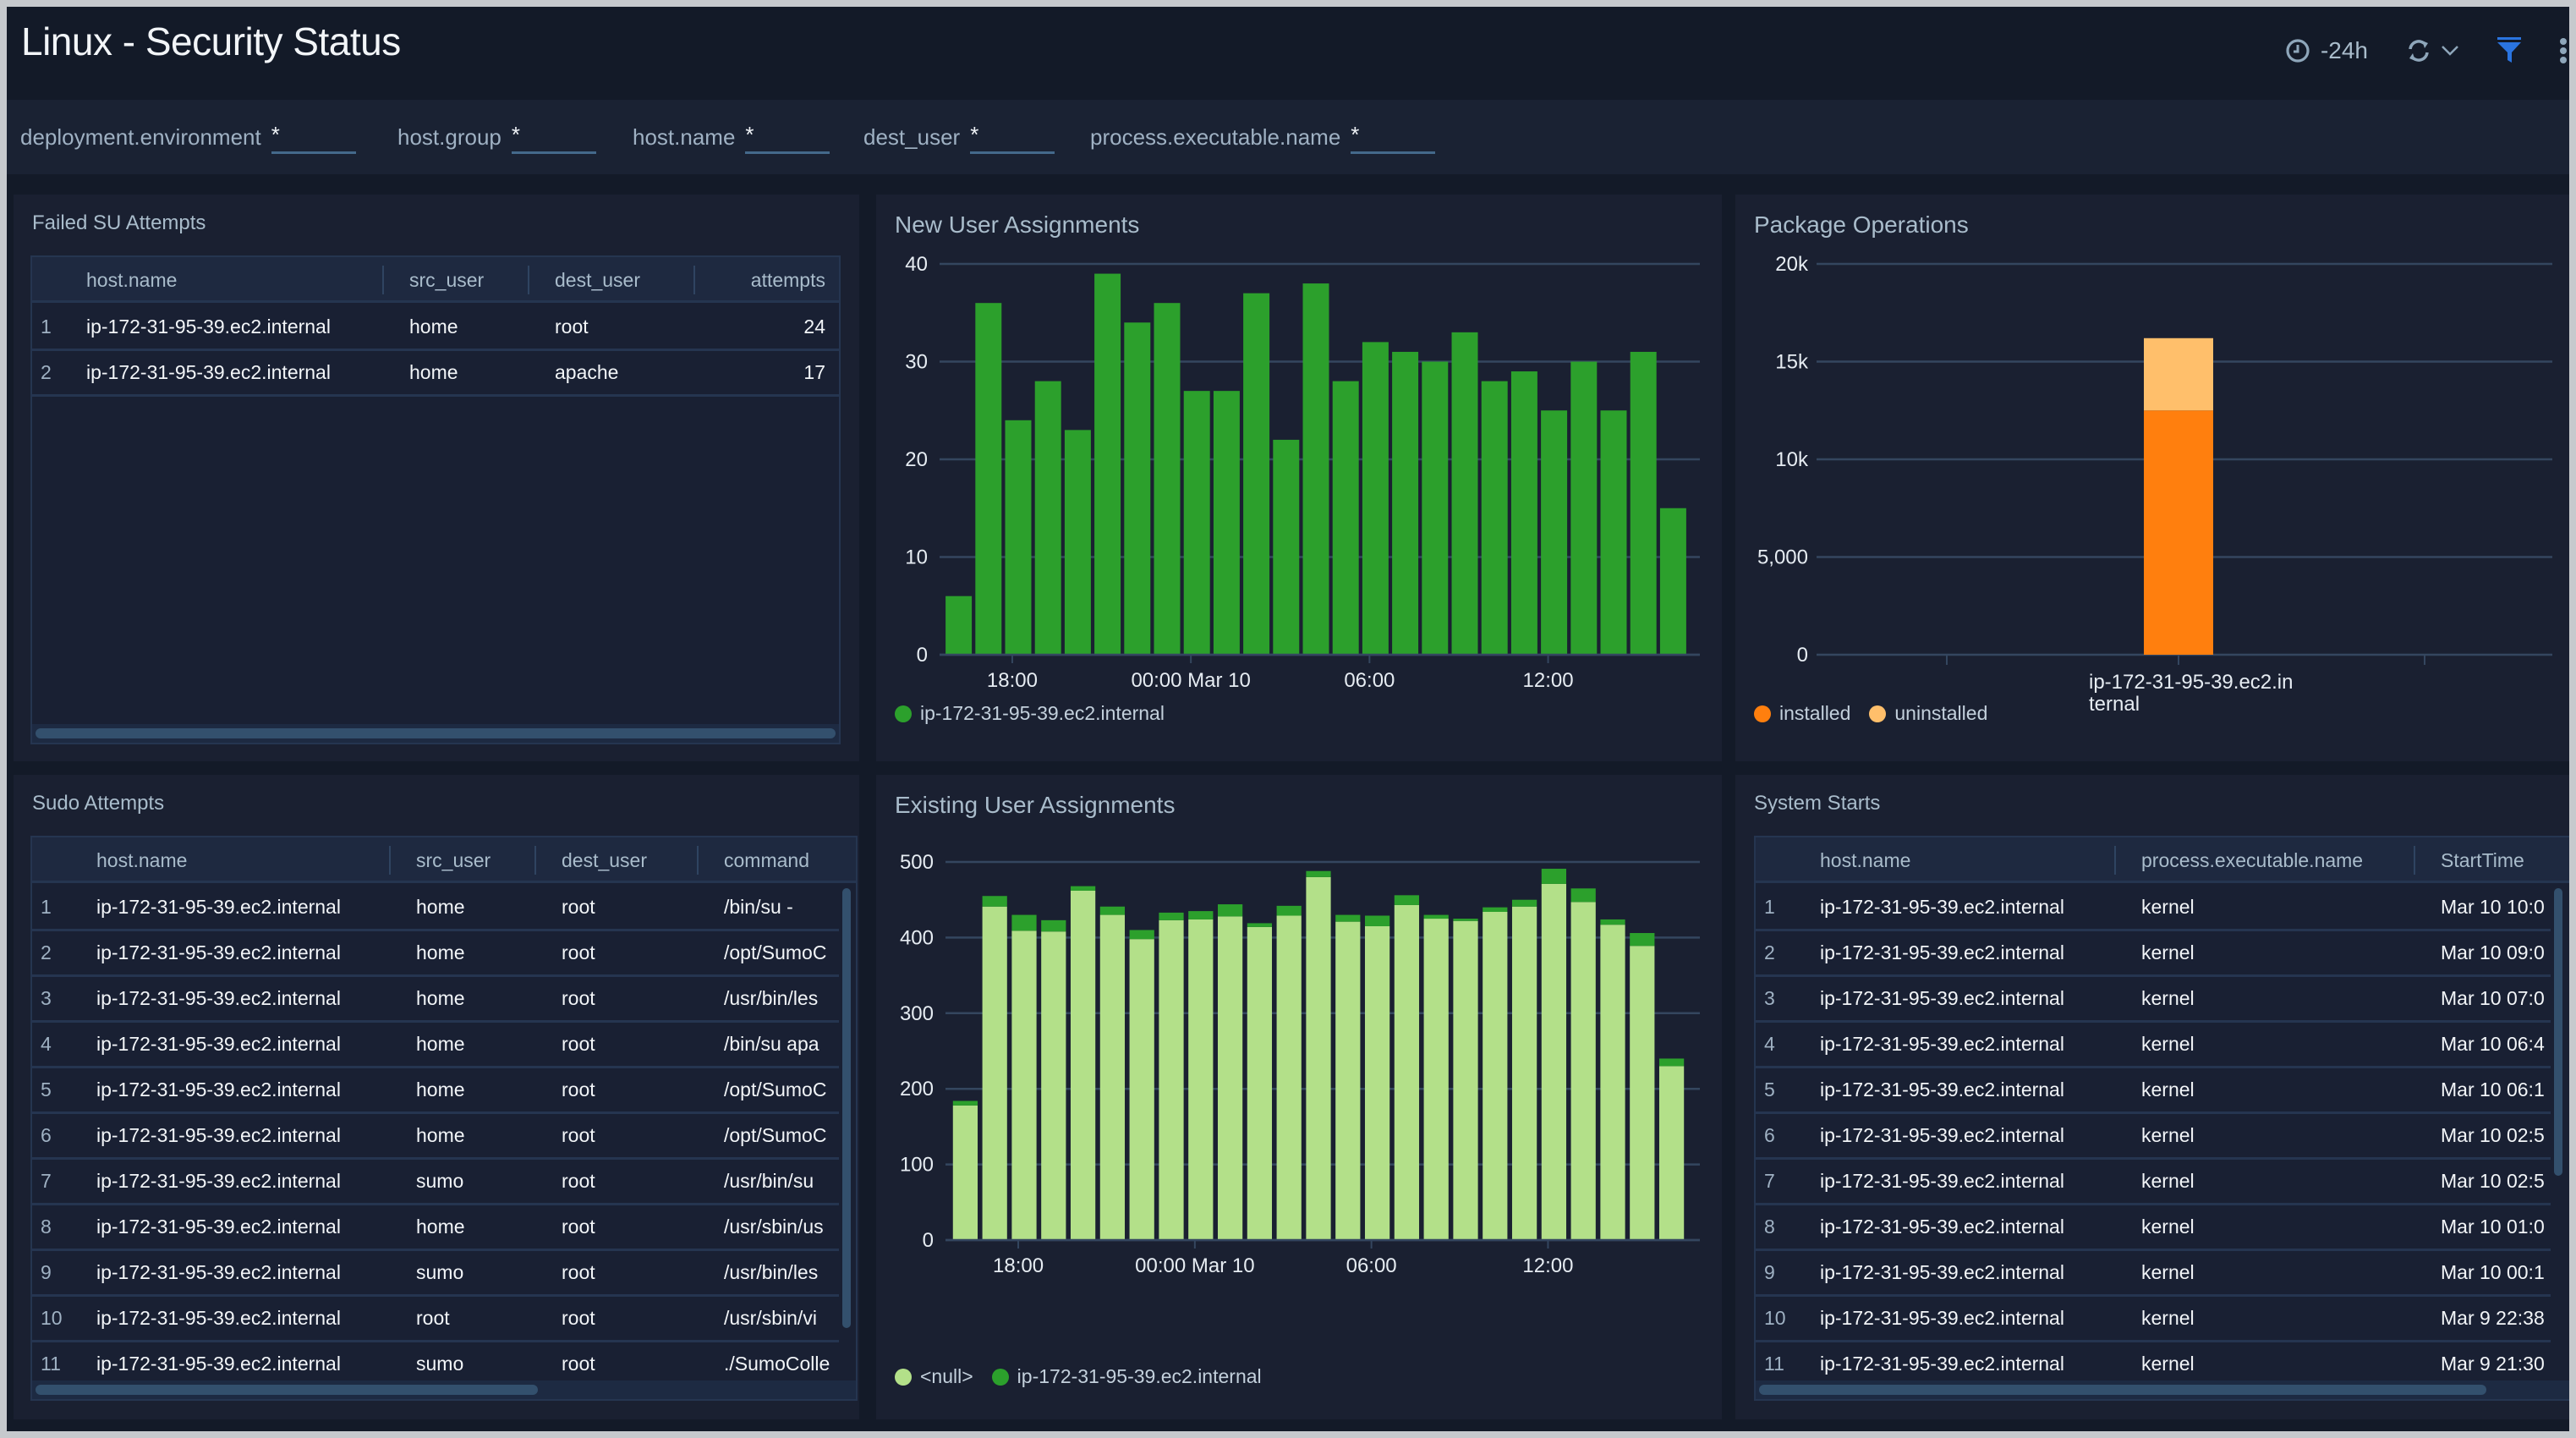  What do you see at coordinates (2493, 1318) in the screenshot?
I see `cell-start-time: Mar 9 22:38` at bounding box center [2493, 1318].